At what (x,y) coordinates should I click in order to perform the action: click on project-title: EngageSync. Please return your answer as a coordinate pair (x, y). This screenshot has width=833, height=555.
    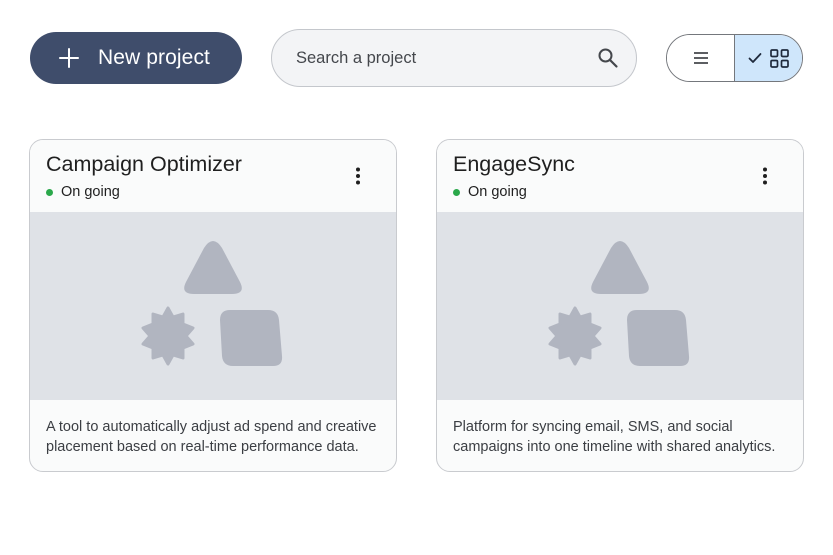
    Looking at the image, I should click on (514, 164).